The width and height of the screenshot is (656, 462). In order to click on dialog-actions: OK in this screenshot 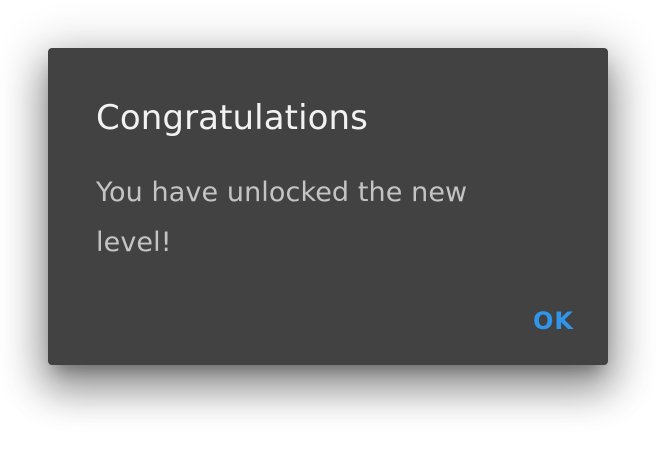, I will do `click(553, 321)`.